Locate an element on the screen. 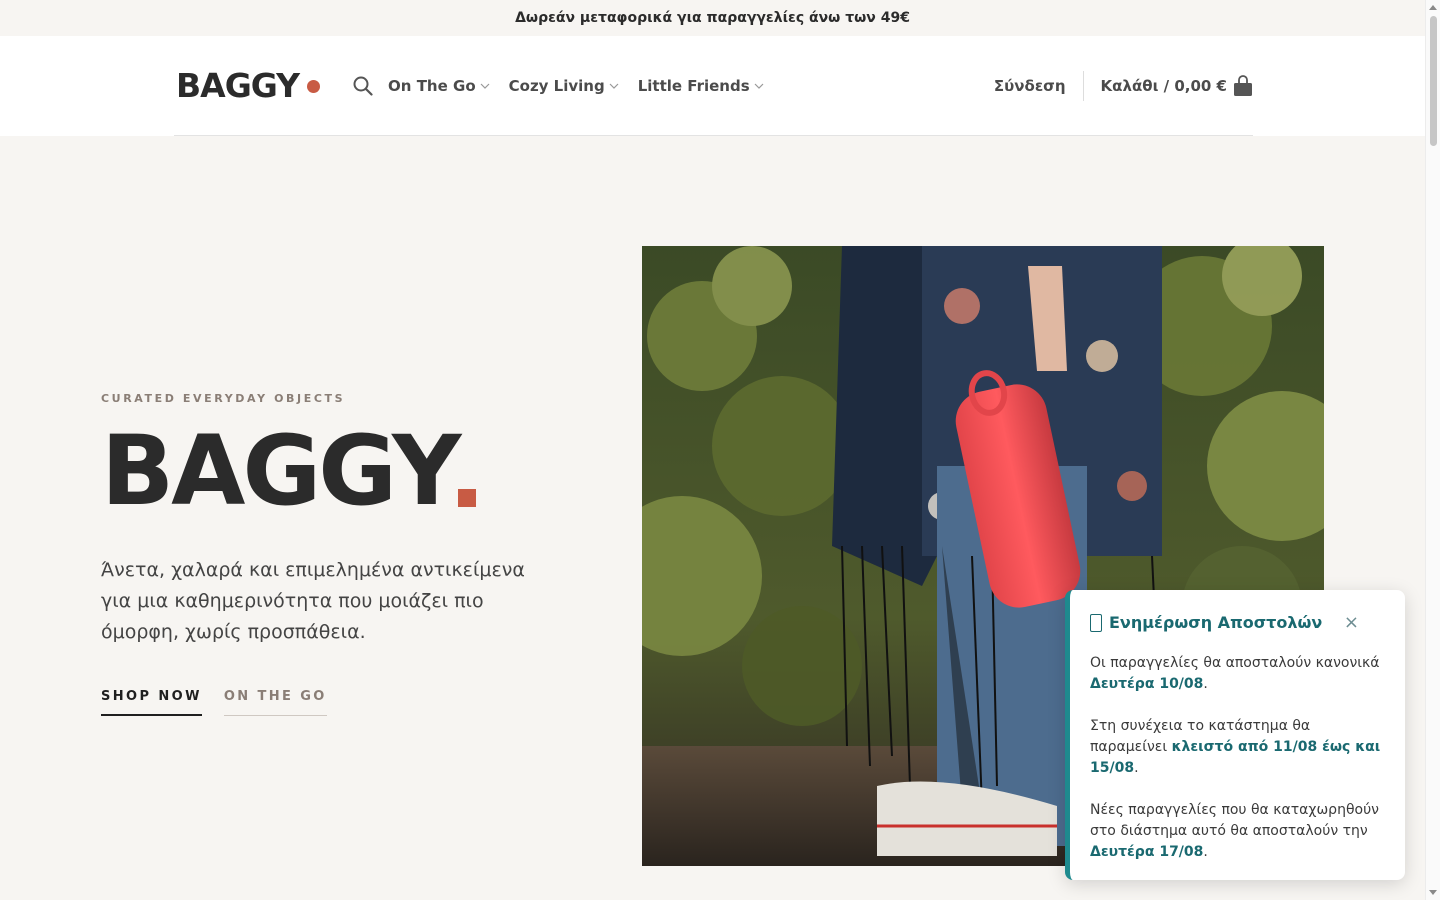 This screenshot has width=1440, height=900. shop-now-button: SHOP NOW is located at coordinates (151, 702).